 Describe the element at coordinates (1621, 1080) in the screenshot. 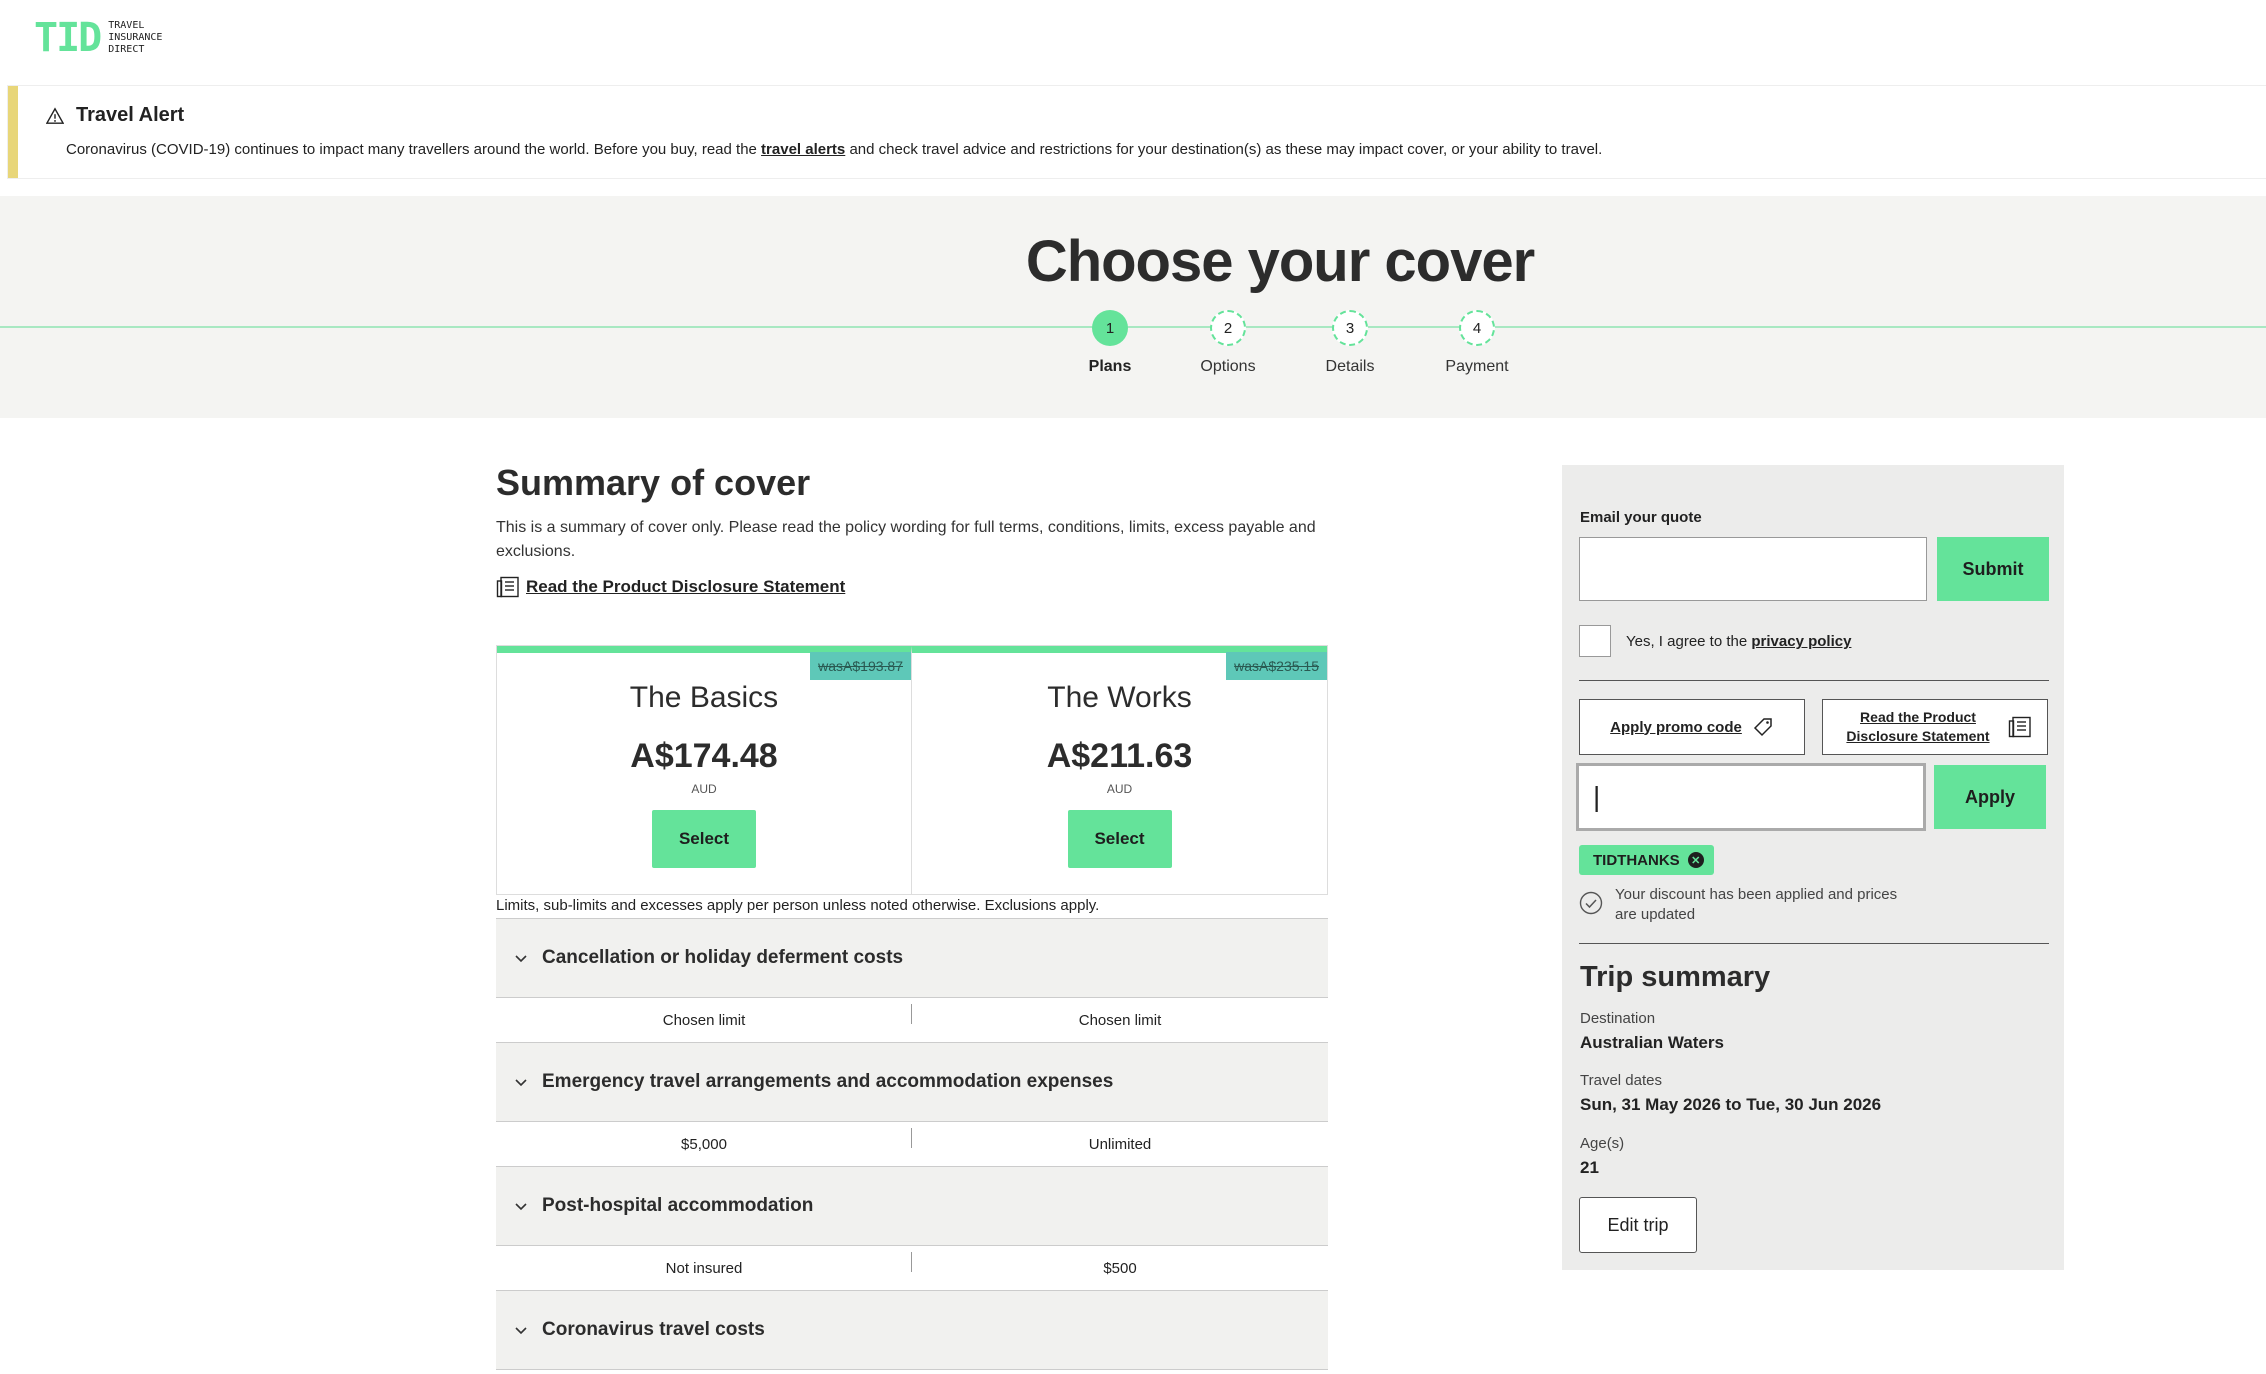

I see `travel-dates-label: Travel dates` at that location.